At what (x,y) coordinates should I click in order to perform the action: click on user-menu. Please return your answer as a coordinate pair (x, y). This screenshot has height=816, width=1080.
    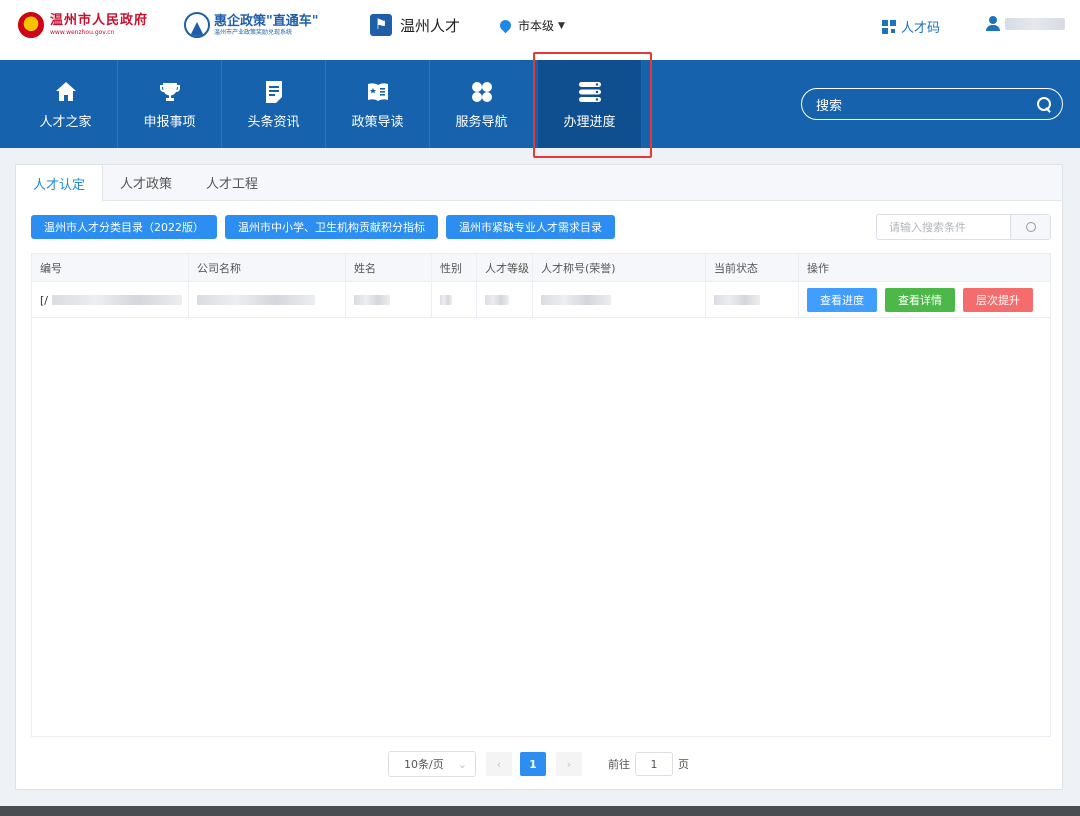
    Looking at the image, I should click on (1025, 24).